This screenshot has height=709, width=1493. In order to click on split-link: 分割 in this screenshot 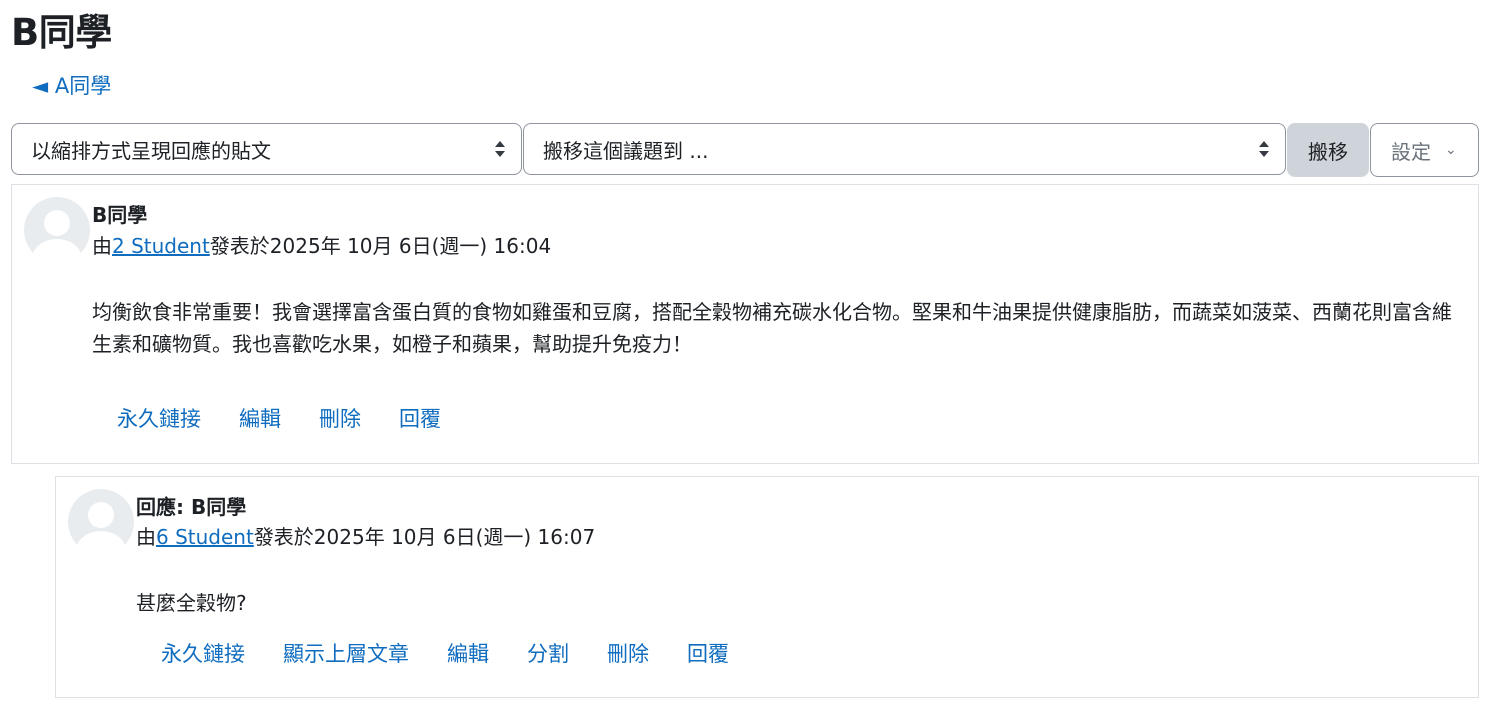, I will do `click(548, 653)`.